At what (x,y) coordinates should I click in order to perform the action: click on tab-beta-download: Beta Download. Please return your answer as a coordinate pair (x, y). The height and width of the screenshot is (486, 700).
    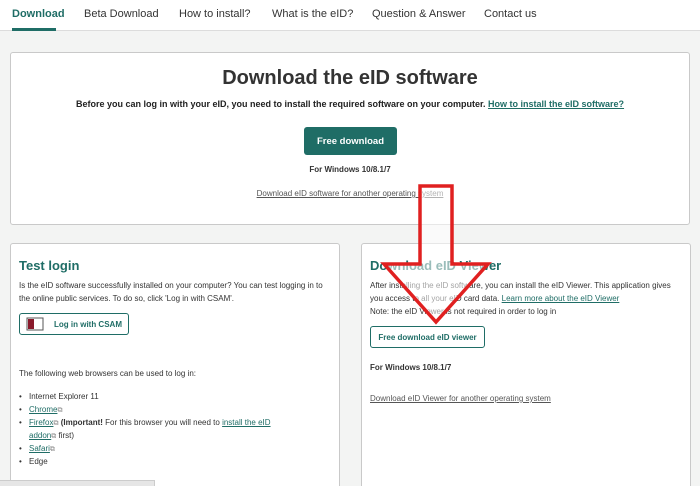
    Looking at the image, I should click on (121, 14).